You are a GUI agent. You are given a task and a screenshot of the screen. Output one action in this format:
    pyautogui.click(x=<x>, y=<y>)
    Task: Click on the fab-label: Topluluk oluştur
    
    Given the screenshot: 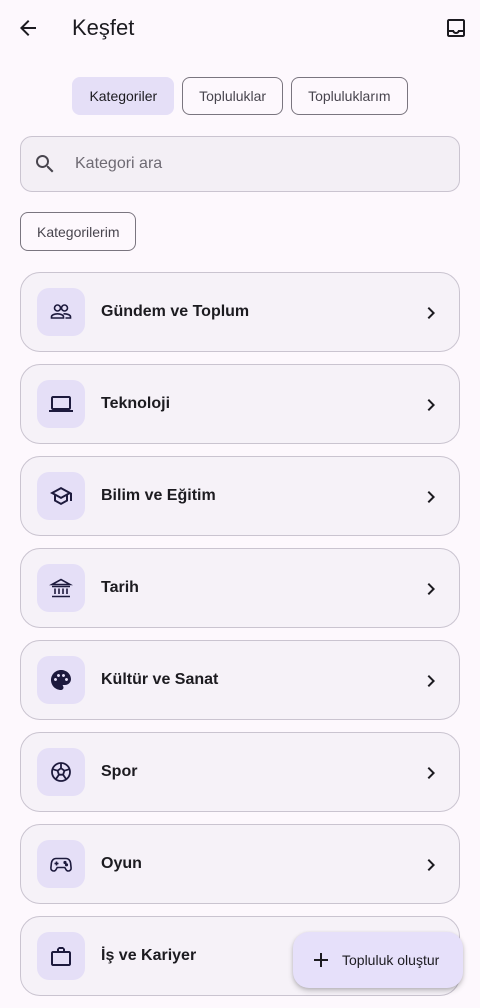 What is the action you would take?
    pyautogui.click(x=391, y=960)
    